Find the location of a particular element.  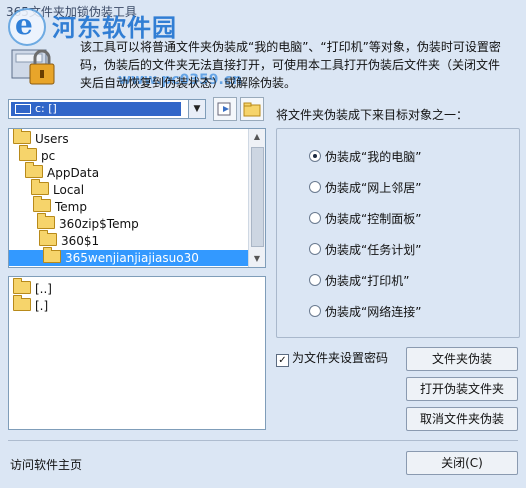

open-disguised-folder-button: 打开伪装文件夹 is located at coordinates (462, 389).